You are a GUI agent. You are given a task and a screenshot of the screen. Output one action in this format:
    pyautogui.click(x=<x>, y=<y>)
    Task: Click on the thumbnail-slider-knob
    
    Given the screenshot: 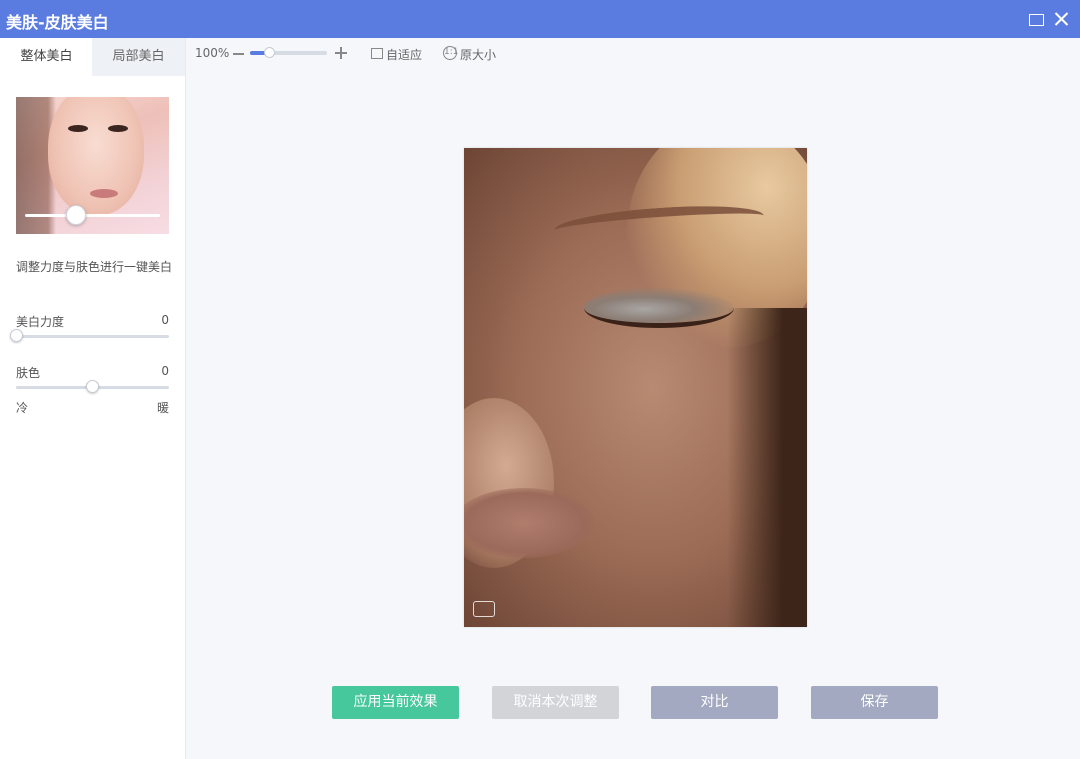 What is the action you would take?
    pyautogui.click(x=76, y=215)
    